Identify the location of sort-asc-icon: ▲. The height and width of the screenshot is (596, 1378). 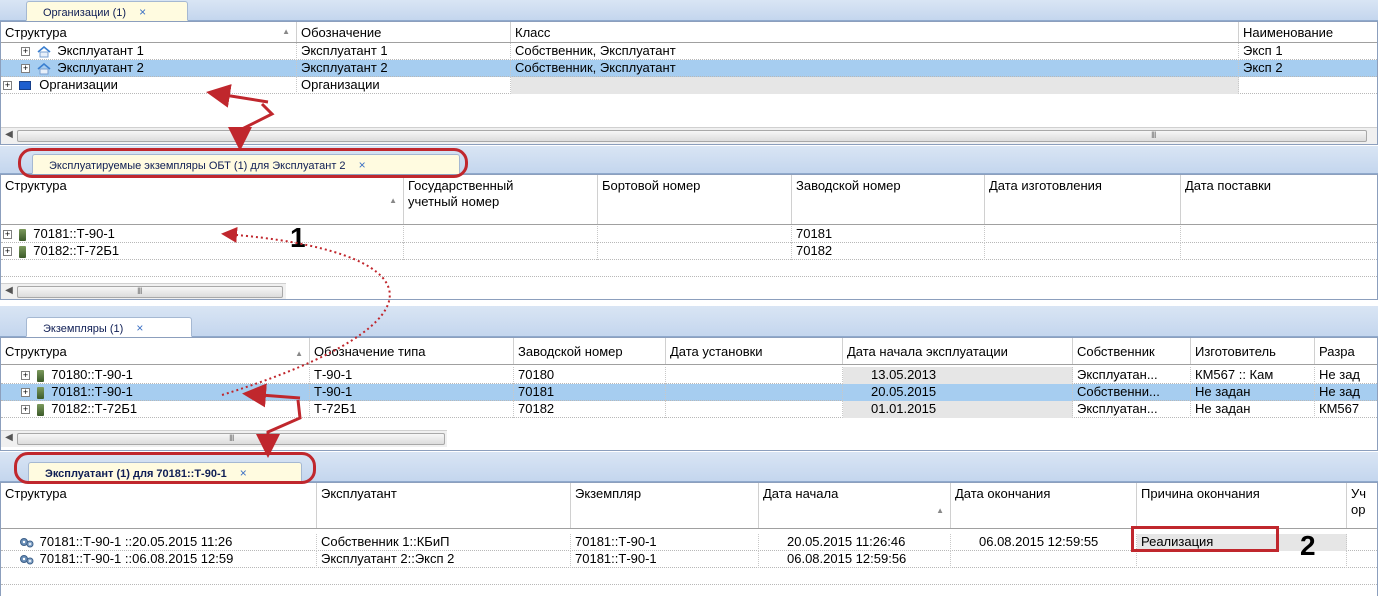
(393, 200).